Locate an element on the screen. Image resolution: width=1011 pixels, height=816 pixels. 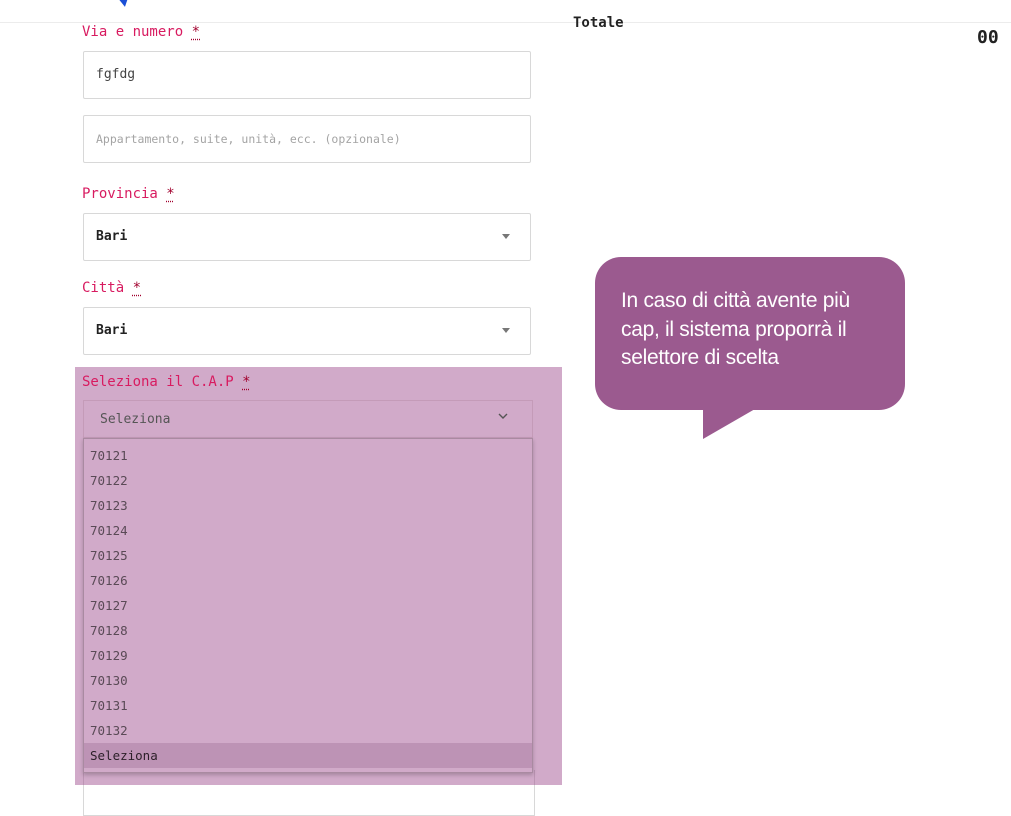
top-bar is located at coordinates (505, 11).